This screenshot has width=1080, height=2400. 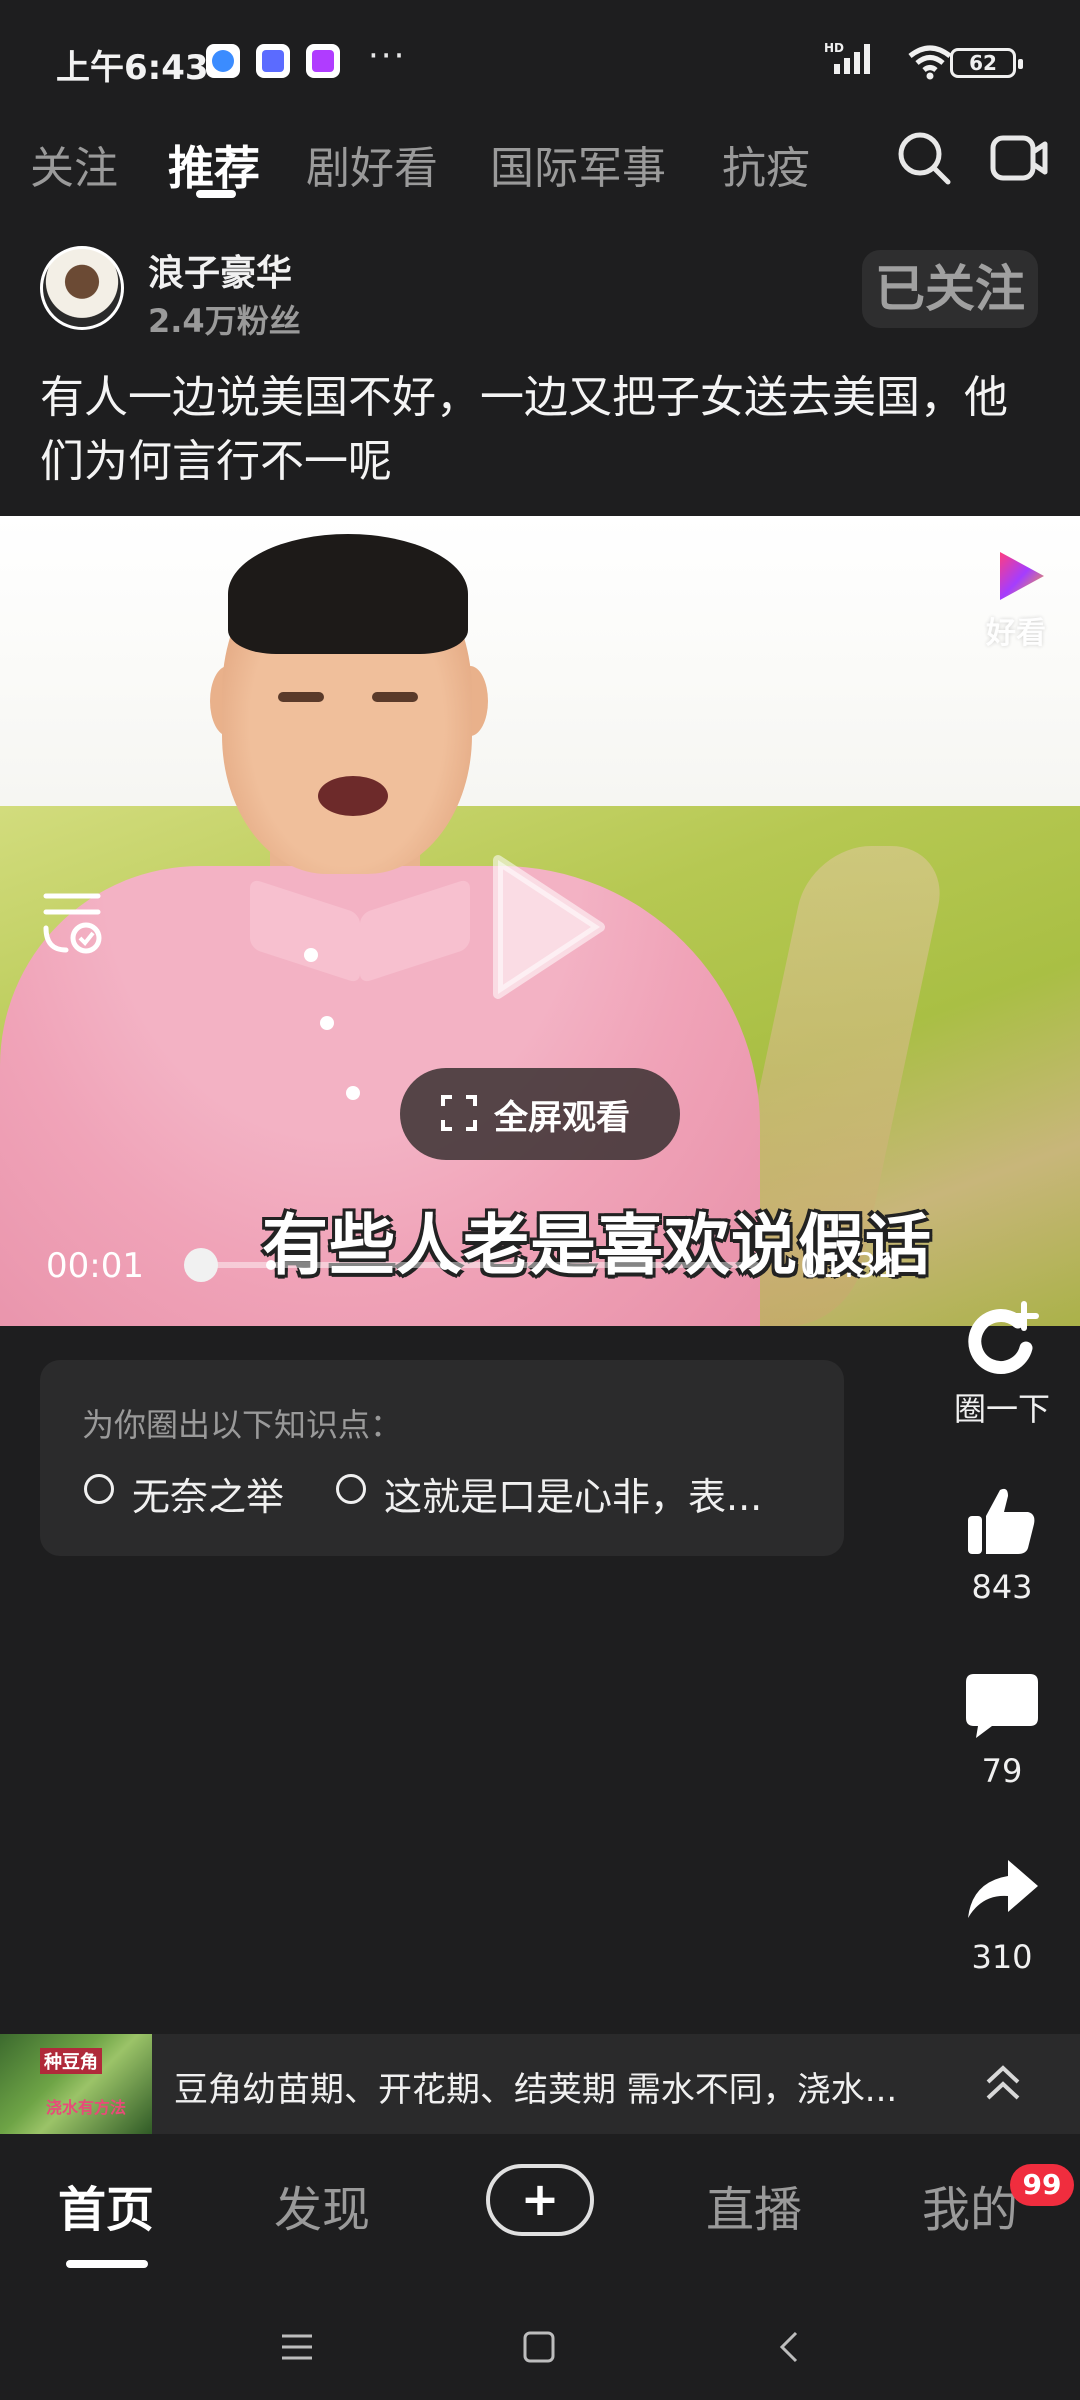 What do you see at coordinates (540, 48) in the screenshot?
I see `status-bar: 上午6:43 ··· HD 62` at bounding box center [540, 48].